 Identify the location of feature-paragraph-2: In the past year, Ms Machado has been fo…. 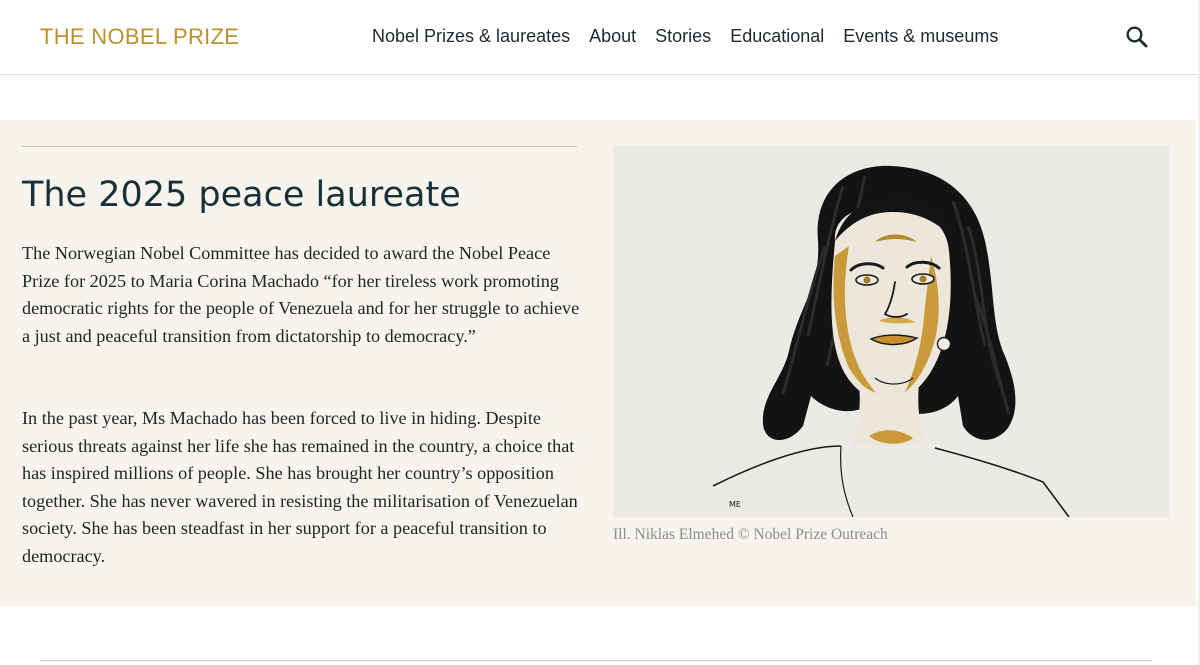
(300, 487).